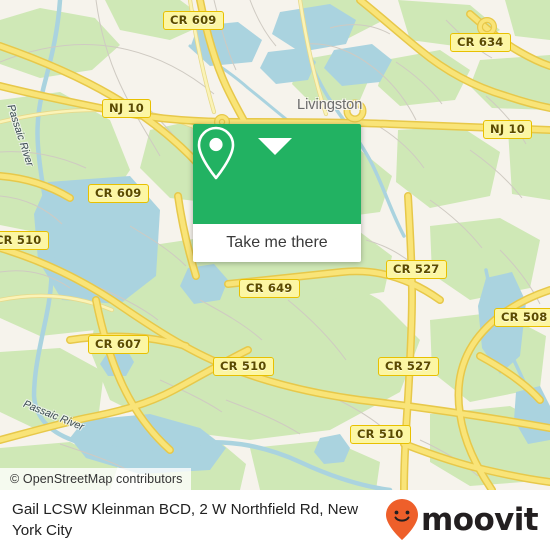  Describe the element at coordinates (408, 366) in the screenshot. I see `road-shield-cr-527-south: CR 527` at that location.